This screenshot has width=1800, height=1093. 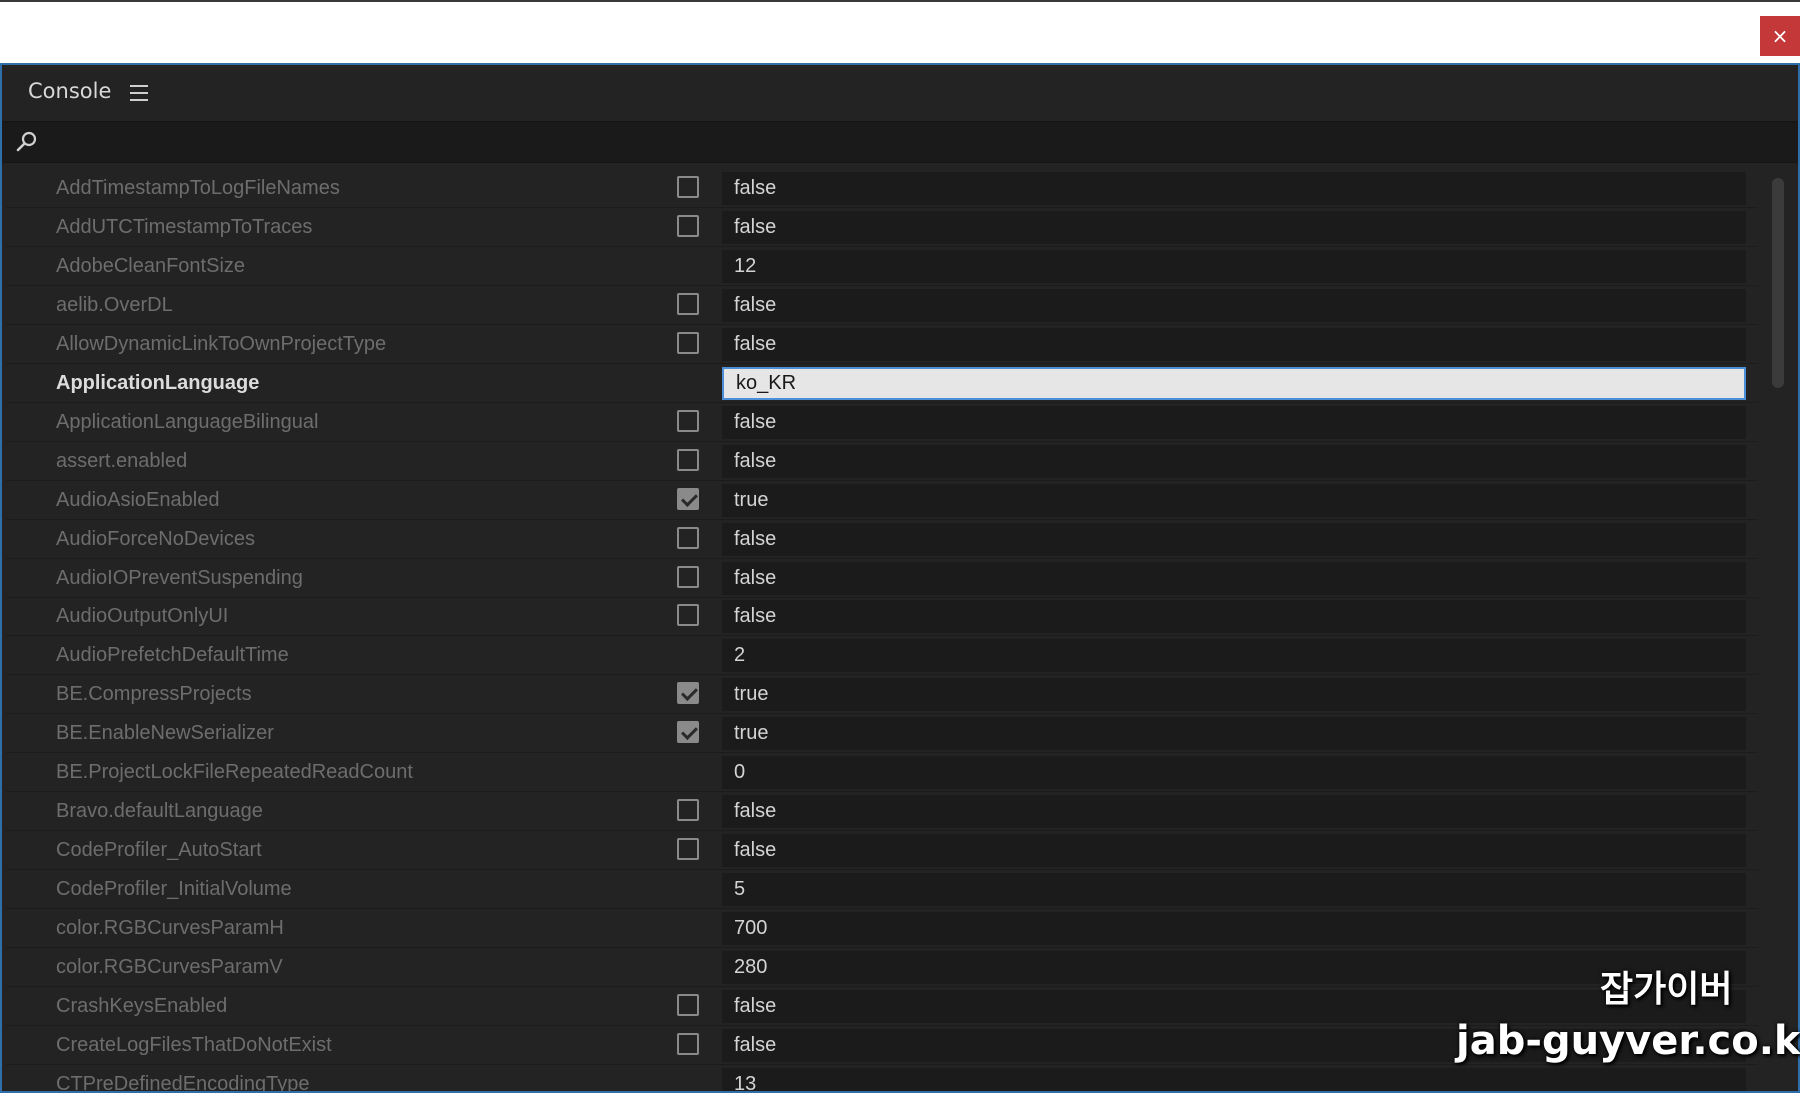 I want to click on setting-row: ApplicationLanguage ko_KR, so click(x=882, y=384).